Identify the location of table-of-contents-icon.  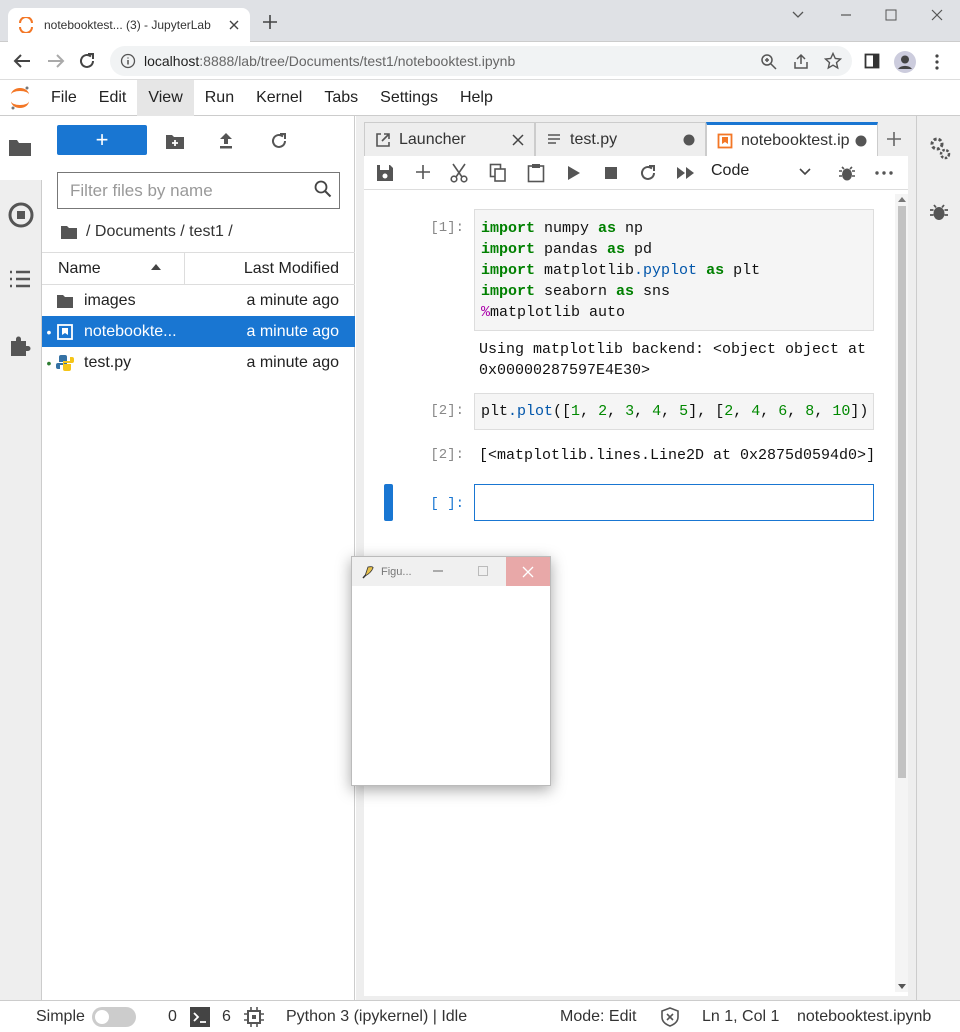
(21, 281).